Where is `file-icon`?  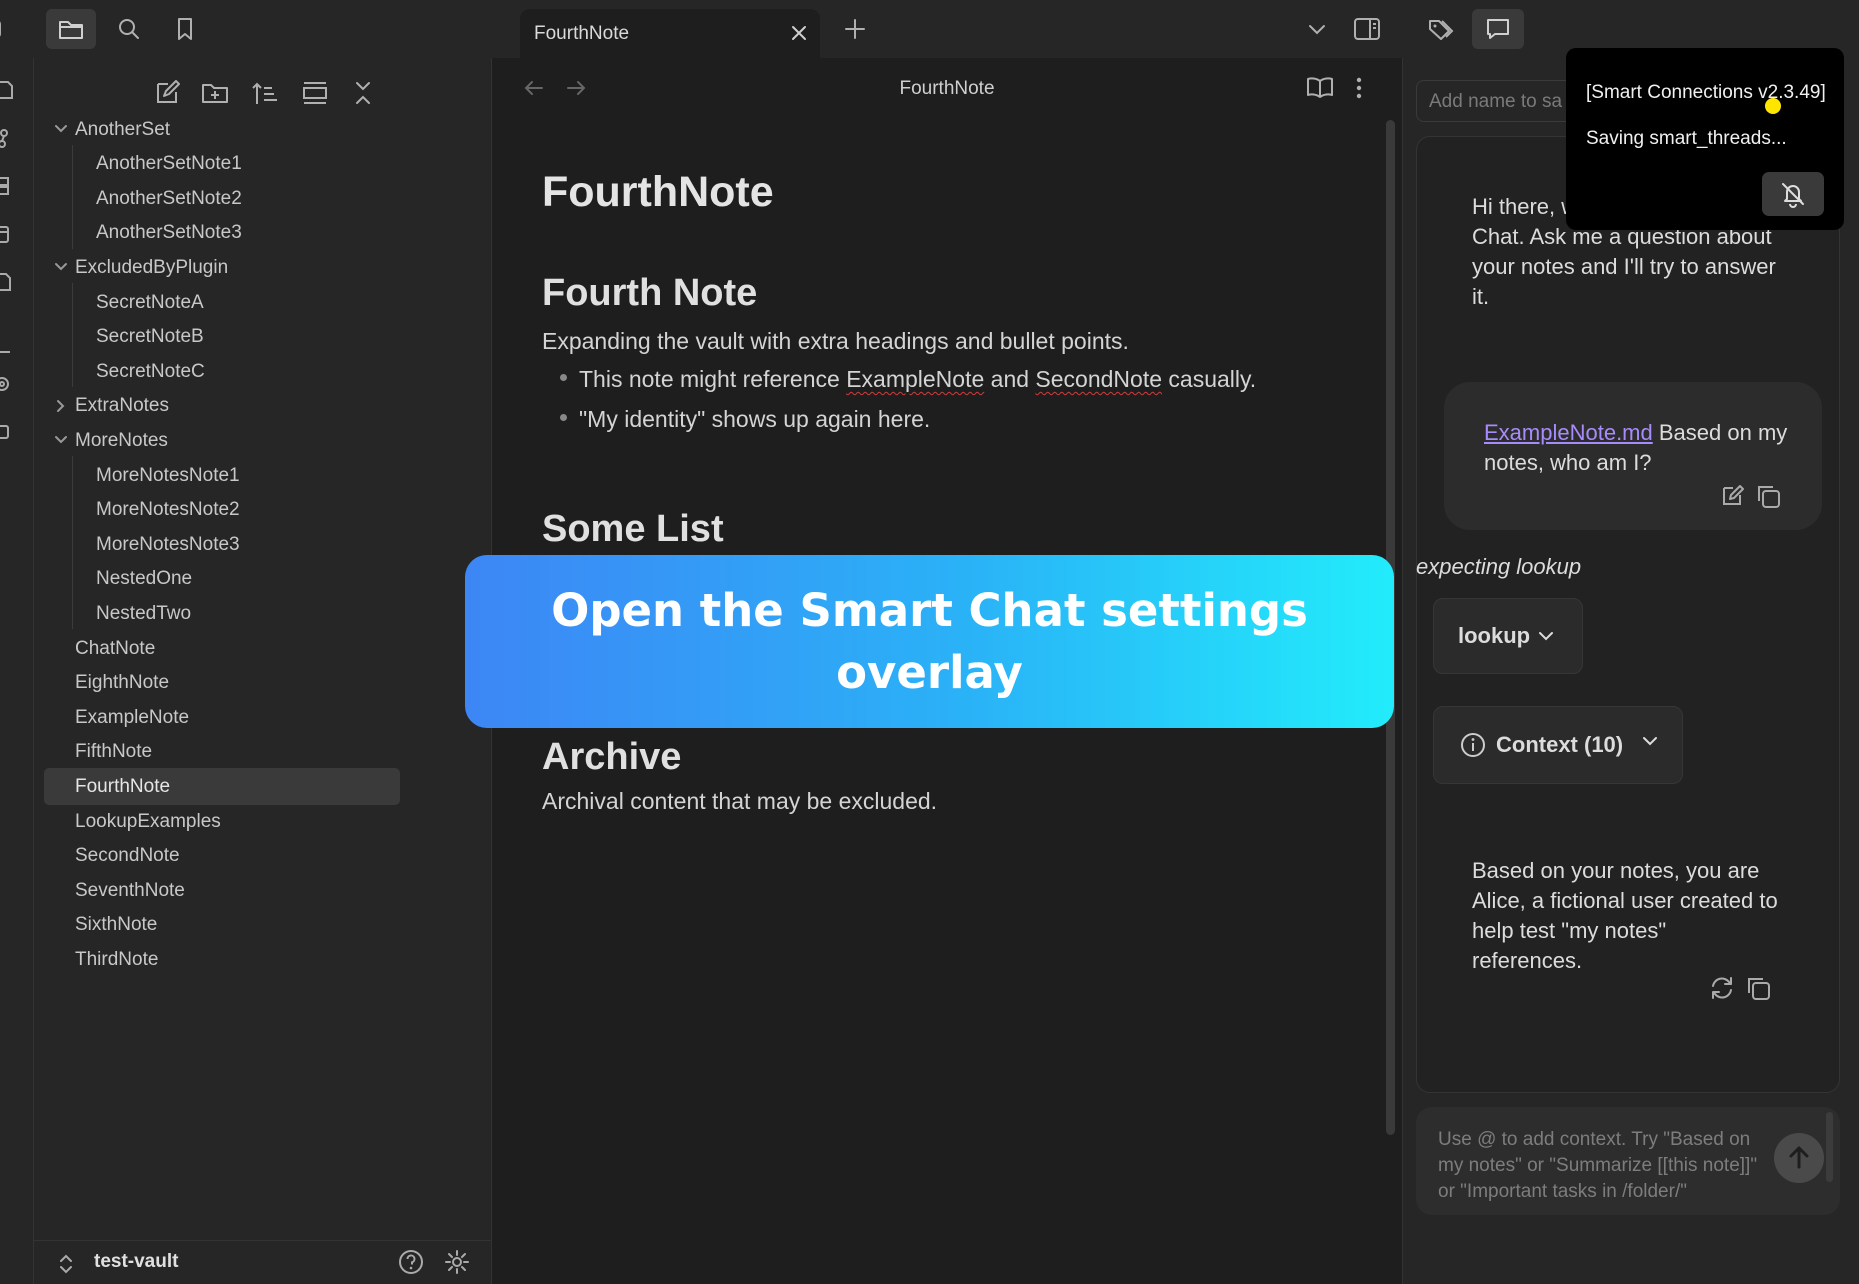 file-icon is located at coordinates (8, 90).